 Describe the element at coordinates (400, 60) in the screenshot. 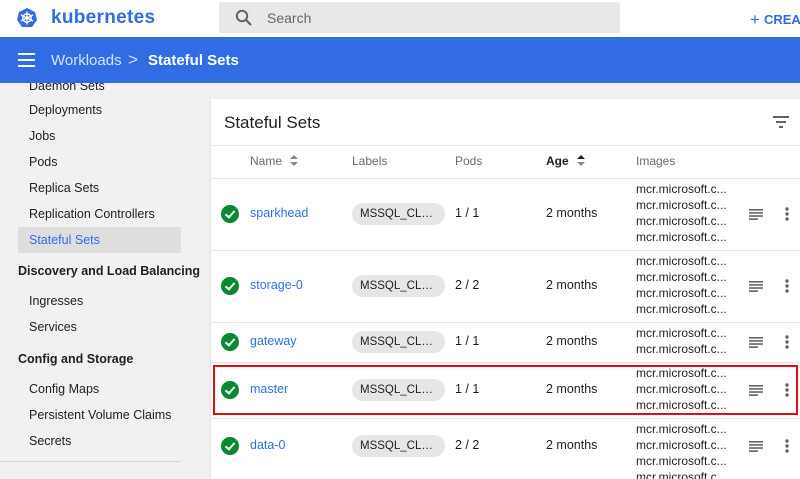

I see `breadcrumb-bar: Workloads > Stateful Sets` at that location.